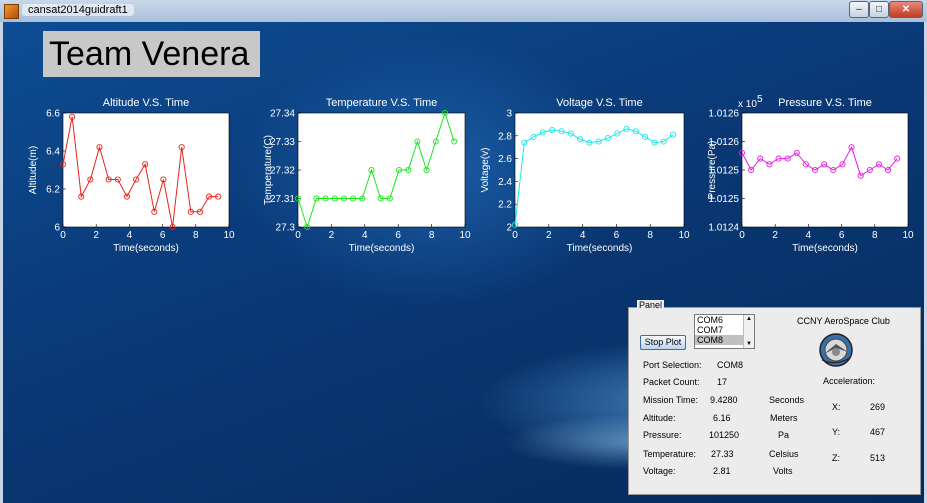 The image size is (927, 503). What do you see at coordinates (671, 382) in the screenshot?
I see `packet-count-label: Packet Count:` at bounding box center [671, 382].